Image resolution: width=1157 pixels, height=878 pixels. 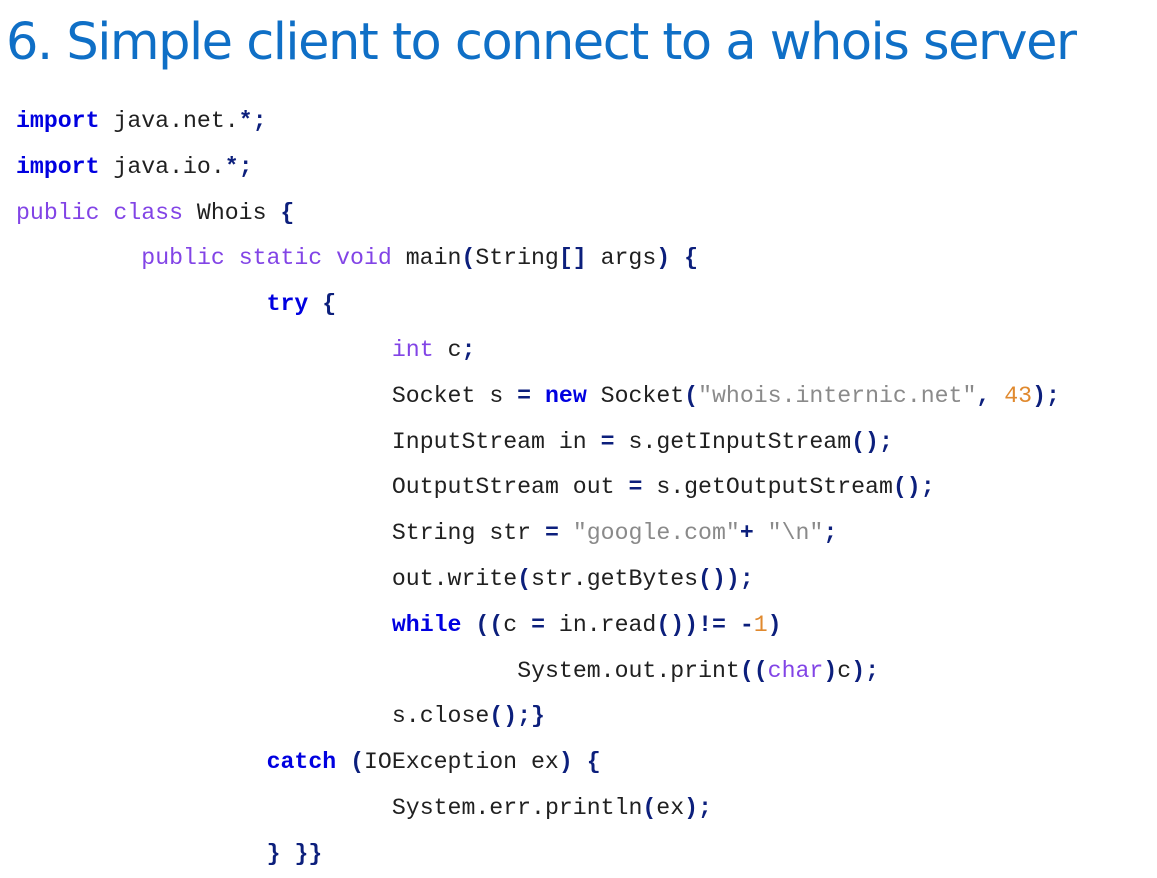 What do you see at coordinates (454, 578) in the screenshot?
I see `code-token: out.write` at bounding box center [454, 578].